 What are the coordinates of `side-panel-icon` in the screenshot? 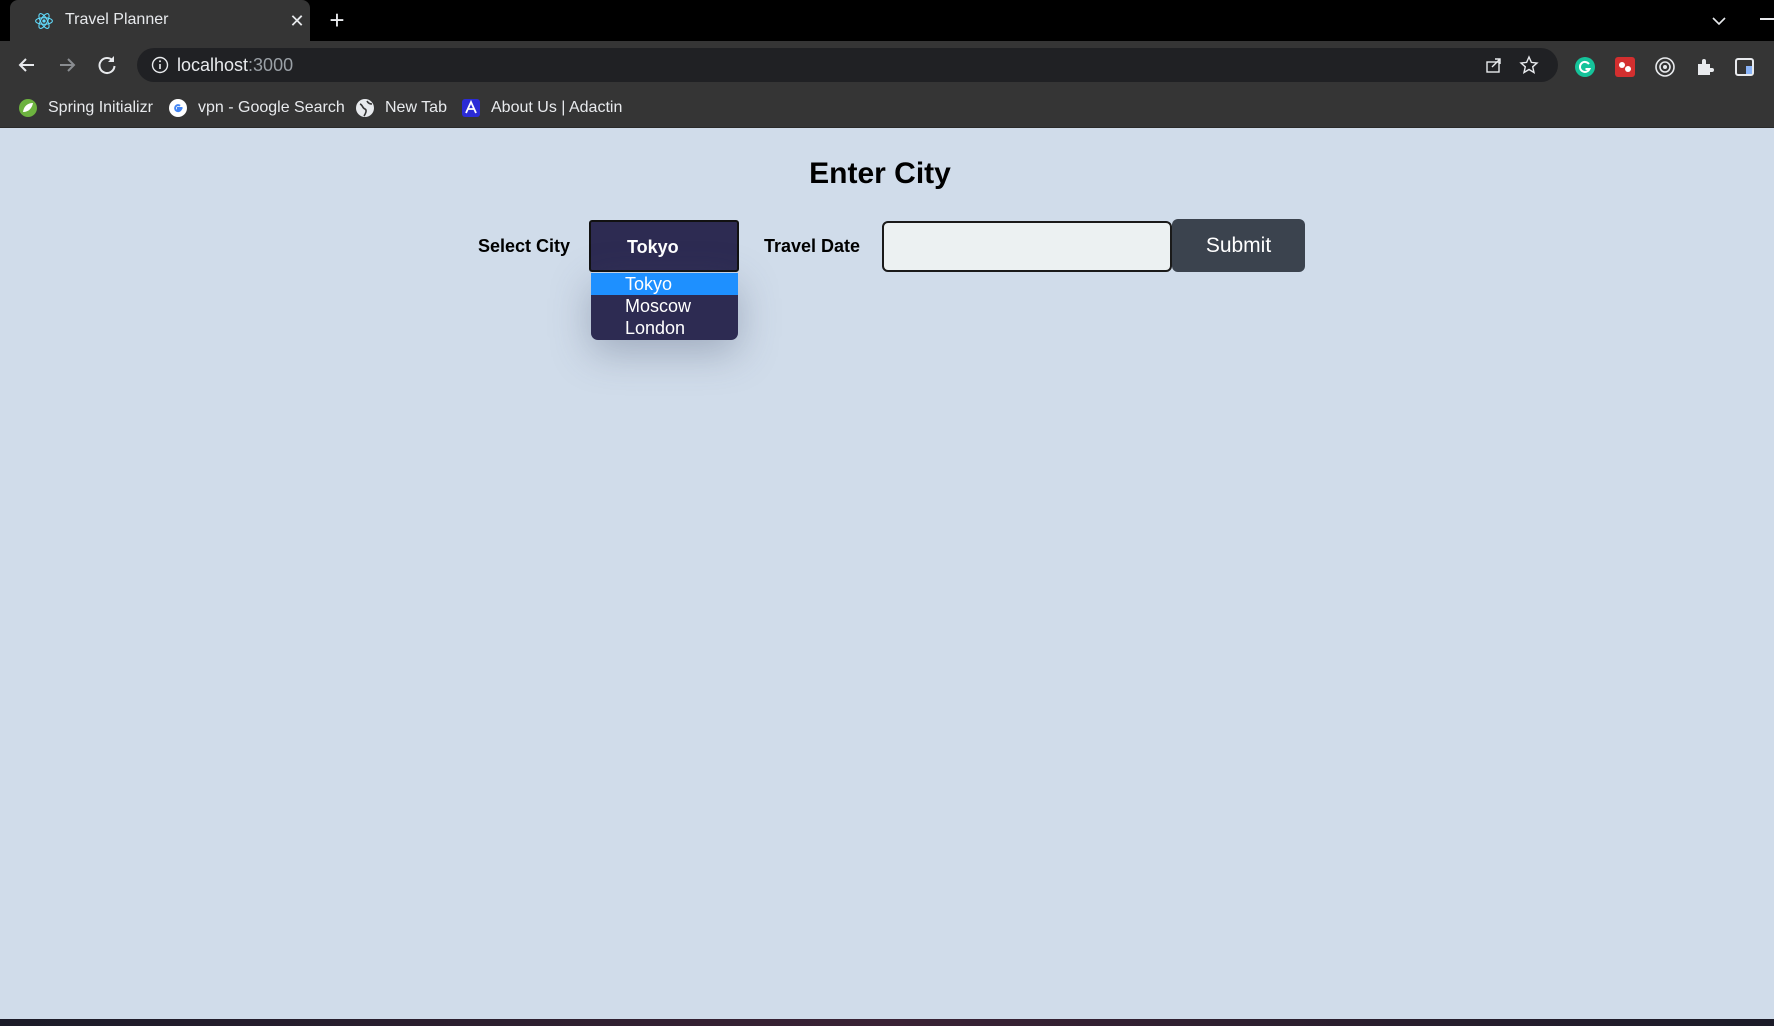 It's located at (1745, 67).